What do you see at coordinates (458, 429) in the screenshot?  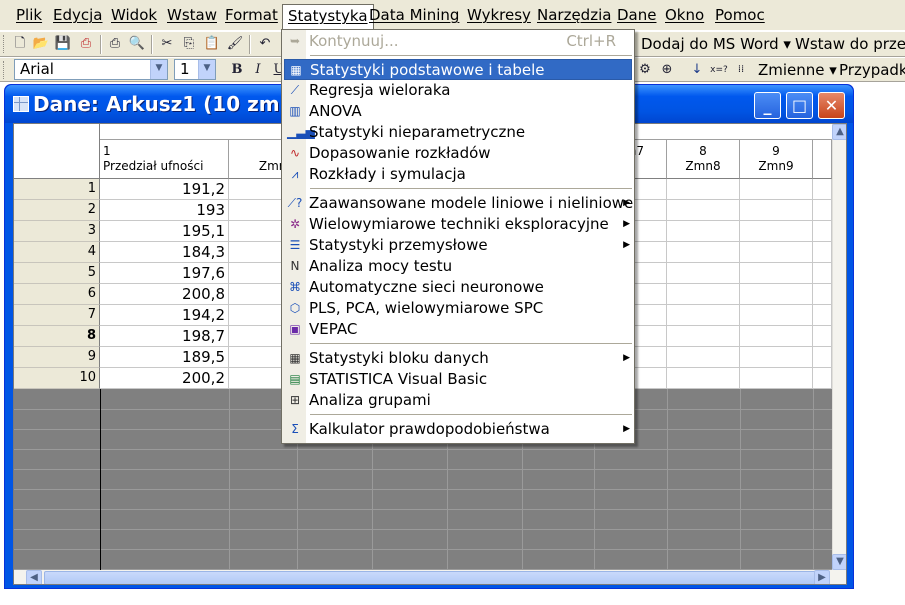 I see `menu-item-probability-calculator: Σ Kalkulator prawdopodobieństwa ▶` at bounding box center [458, 429].